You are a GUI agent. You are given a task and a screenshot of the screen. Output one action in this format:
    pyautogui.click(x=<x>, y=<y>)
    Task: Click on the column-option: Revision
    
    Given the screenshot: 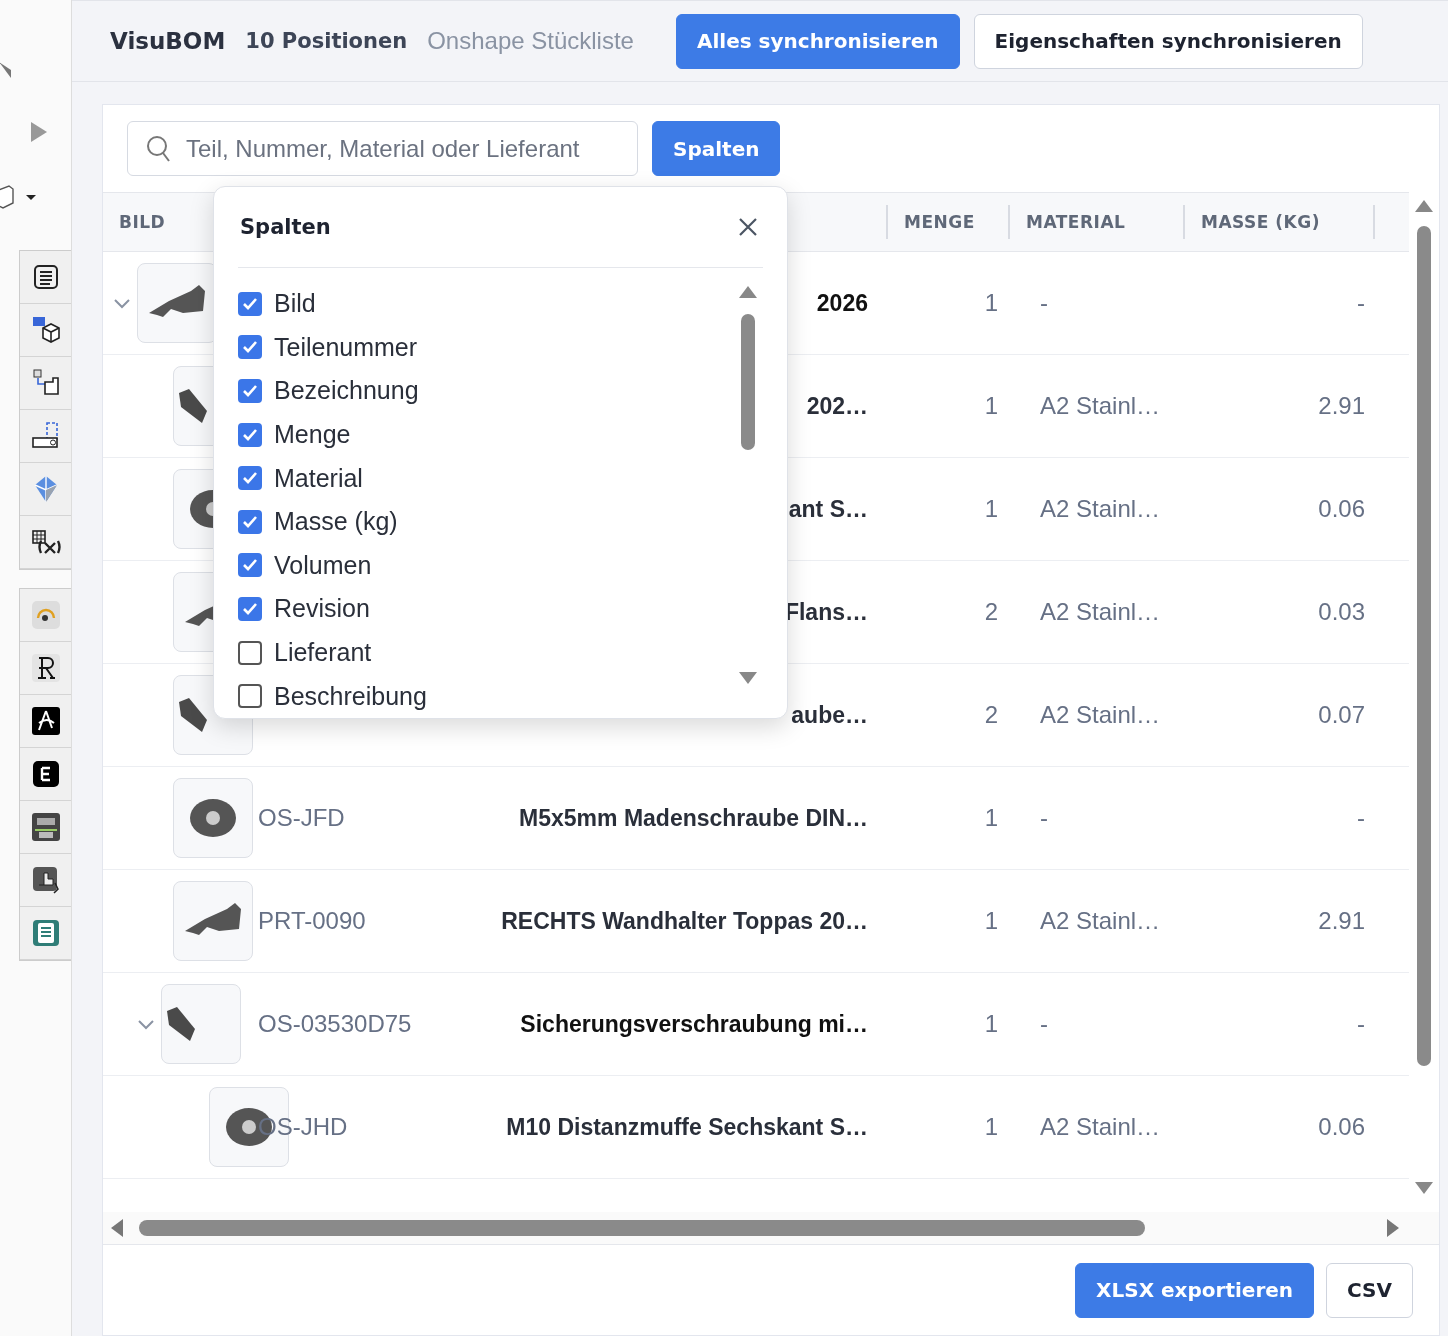 What is the action you would take?
    pyautogui.click(x=322, y=609)
    